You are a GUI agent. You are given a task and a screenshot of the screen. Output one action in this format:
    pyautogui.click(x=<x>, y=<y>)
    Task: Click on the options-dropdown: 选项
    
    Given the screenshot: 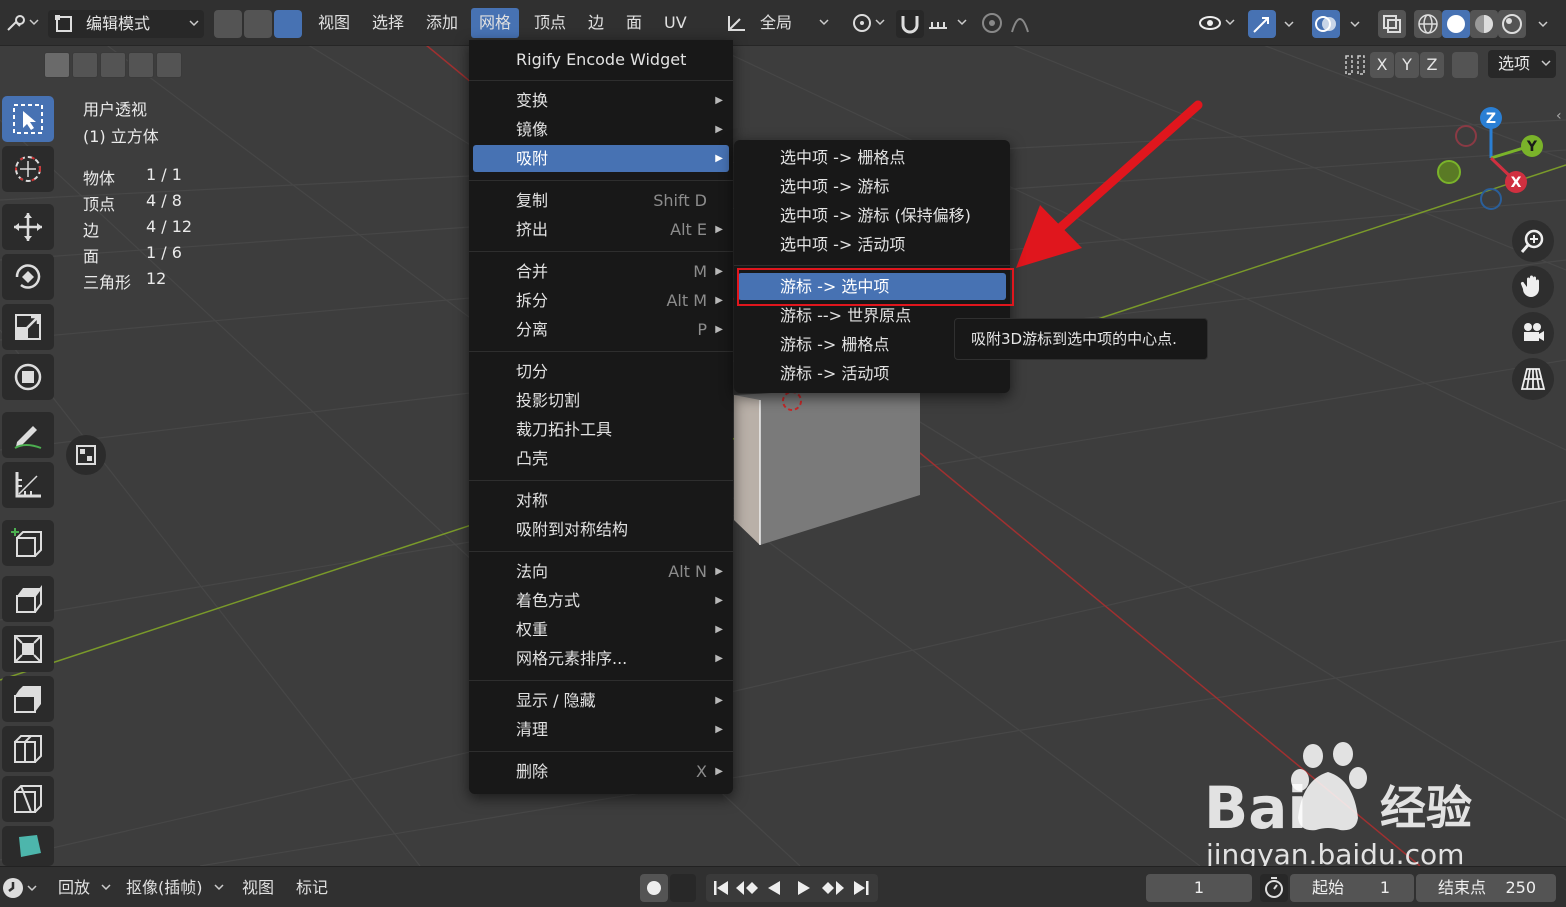 What is the action you would take?
    pyautogui.click(x=1522, y=64)
    